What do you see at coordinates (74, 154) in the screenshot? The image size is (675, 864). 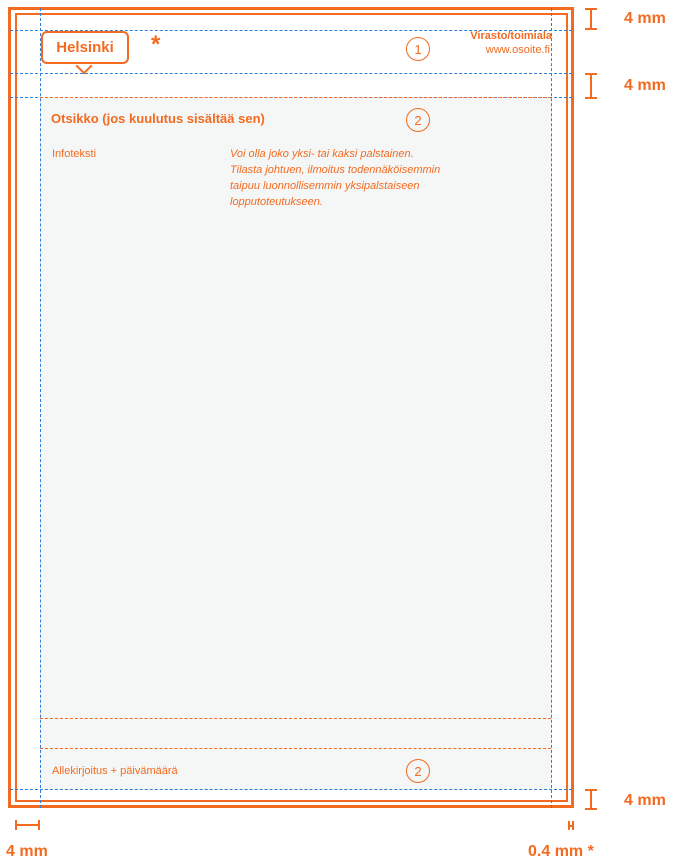 I see `info-label: Infoteksti` at bounding box center [74, 154].